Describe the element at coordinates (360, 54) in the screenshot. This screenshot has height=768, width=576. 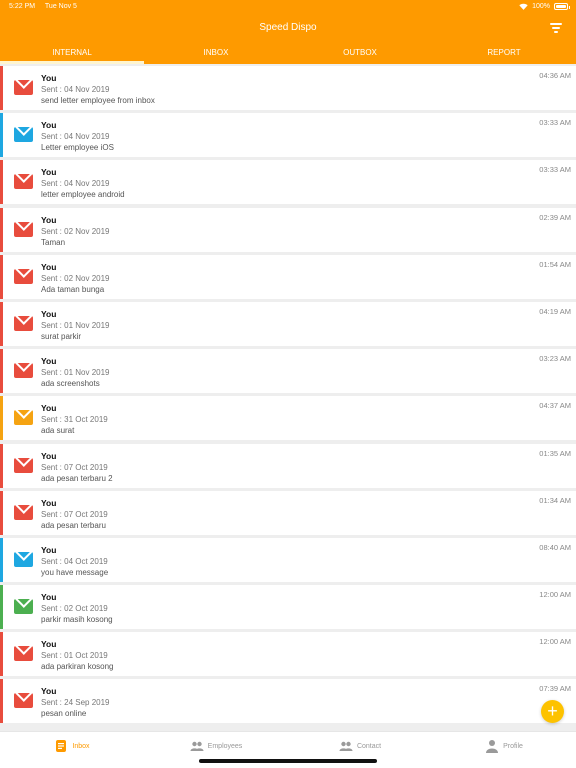
I see `tab-outbox: OUTBOX` at that location.